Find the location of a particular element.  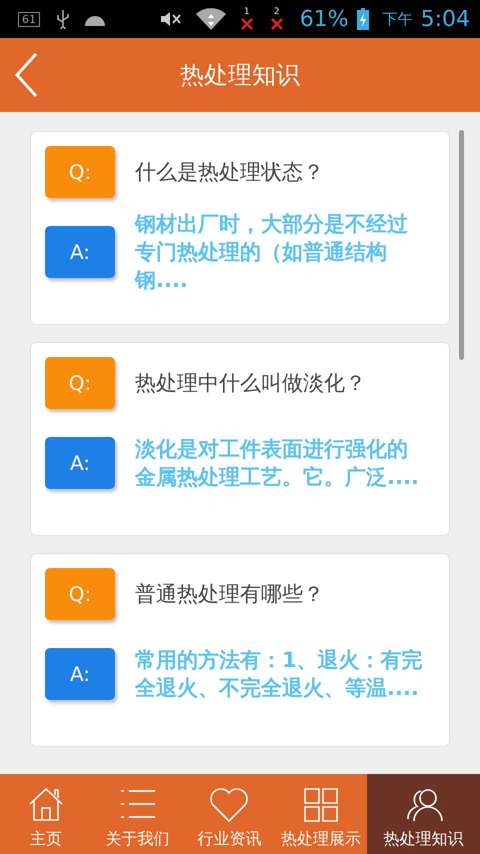

question-text: 什么是热处理状态？ is located at coordinates (229, 172).